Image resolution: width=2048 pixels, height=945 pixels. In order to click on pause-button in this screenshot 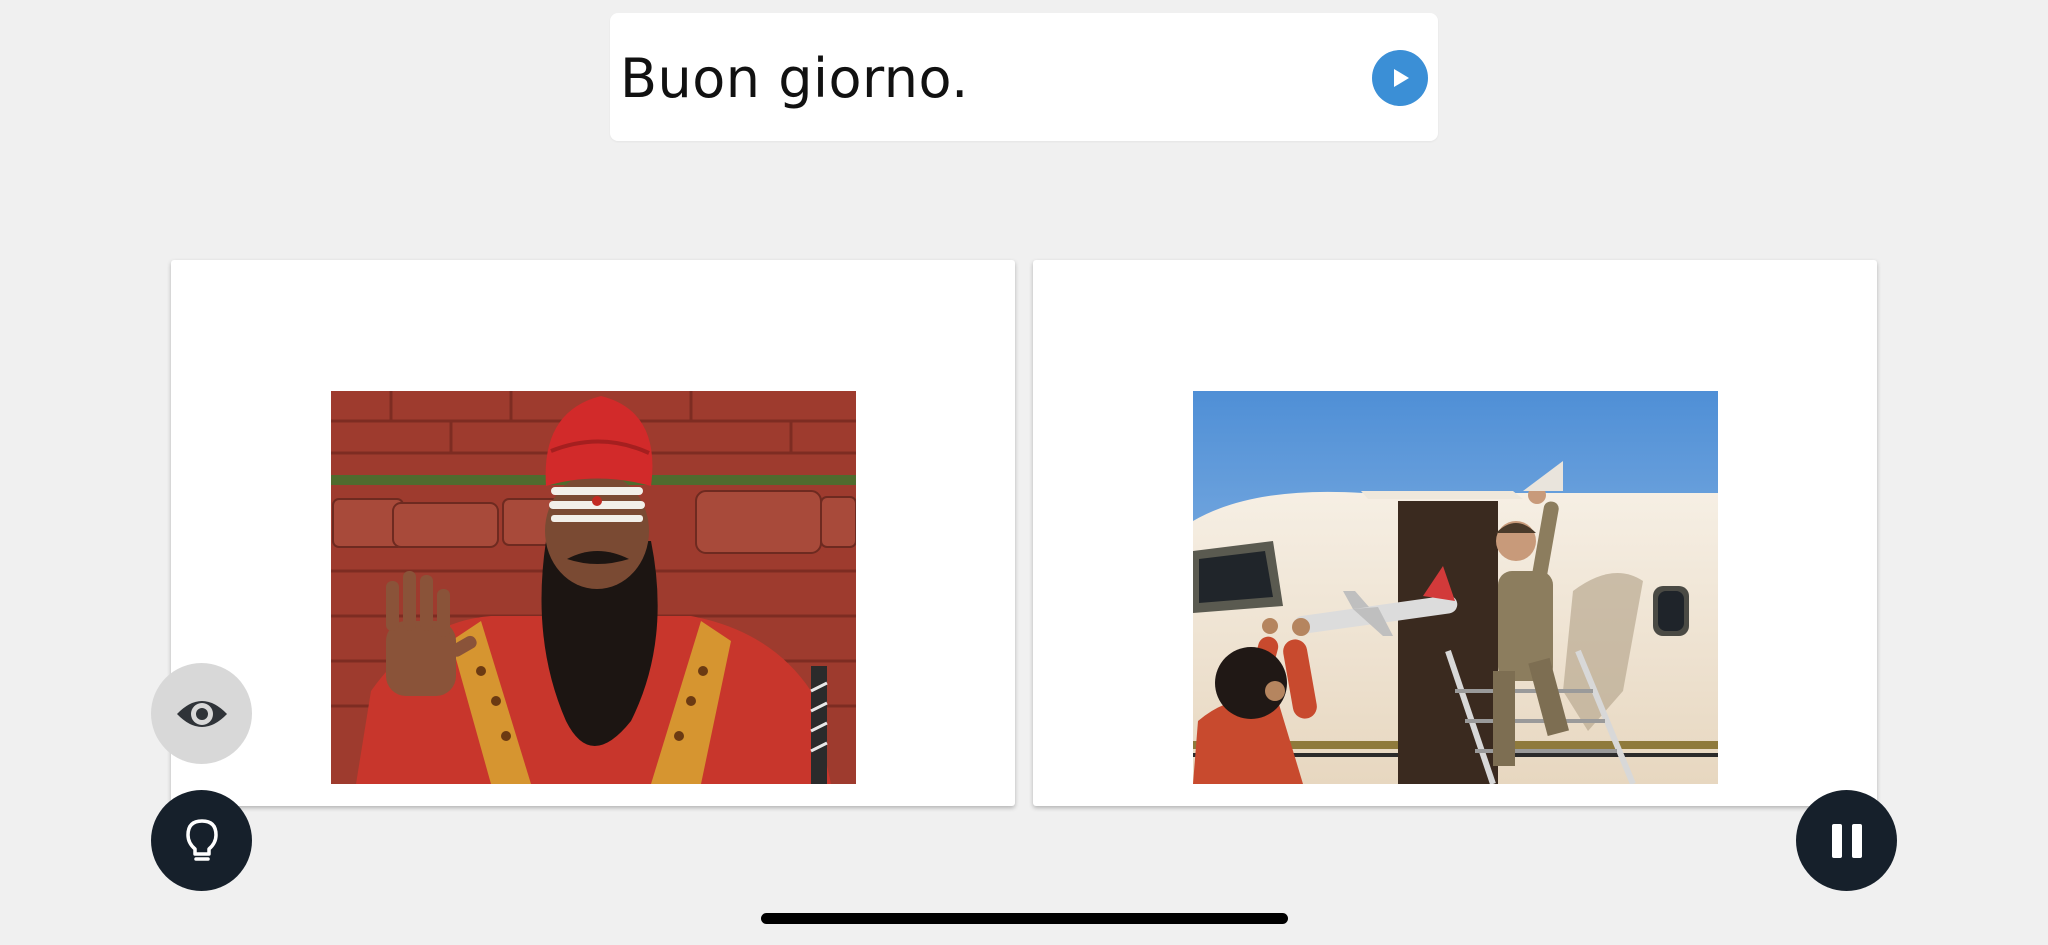, I will do `click(1846, 840)`.